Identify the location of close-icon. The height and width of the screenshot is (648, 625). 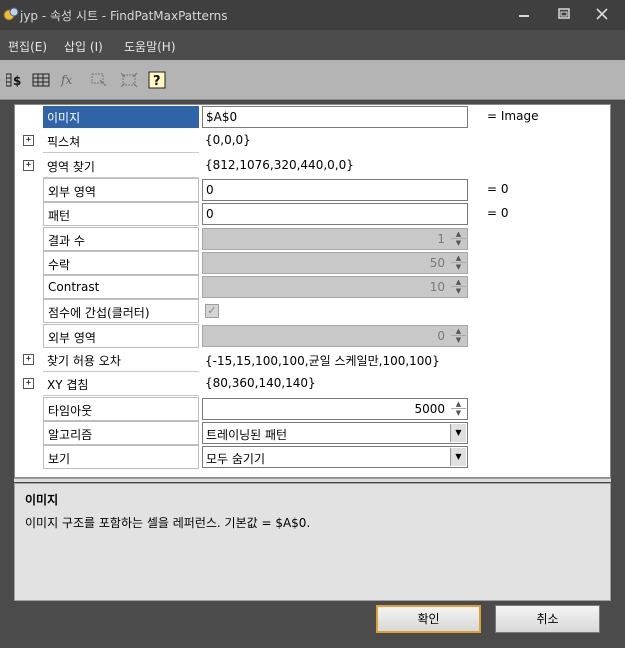
(602, 14).